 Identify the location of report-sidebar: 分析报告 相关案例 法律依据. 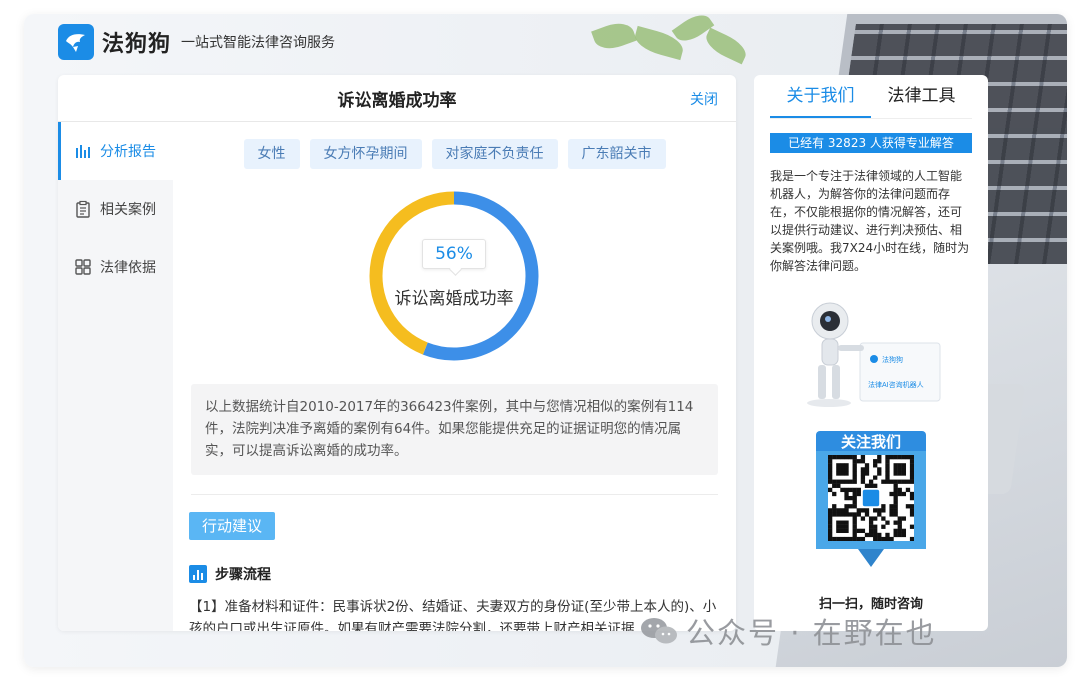
(115, 376).